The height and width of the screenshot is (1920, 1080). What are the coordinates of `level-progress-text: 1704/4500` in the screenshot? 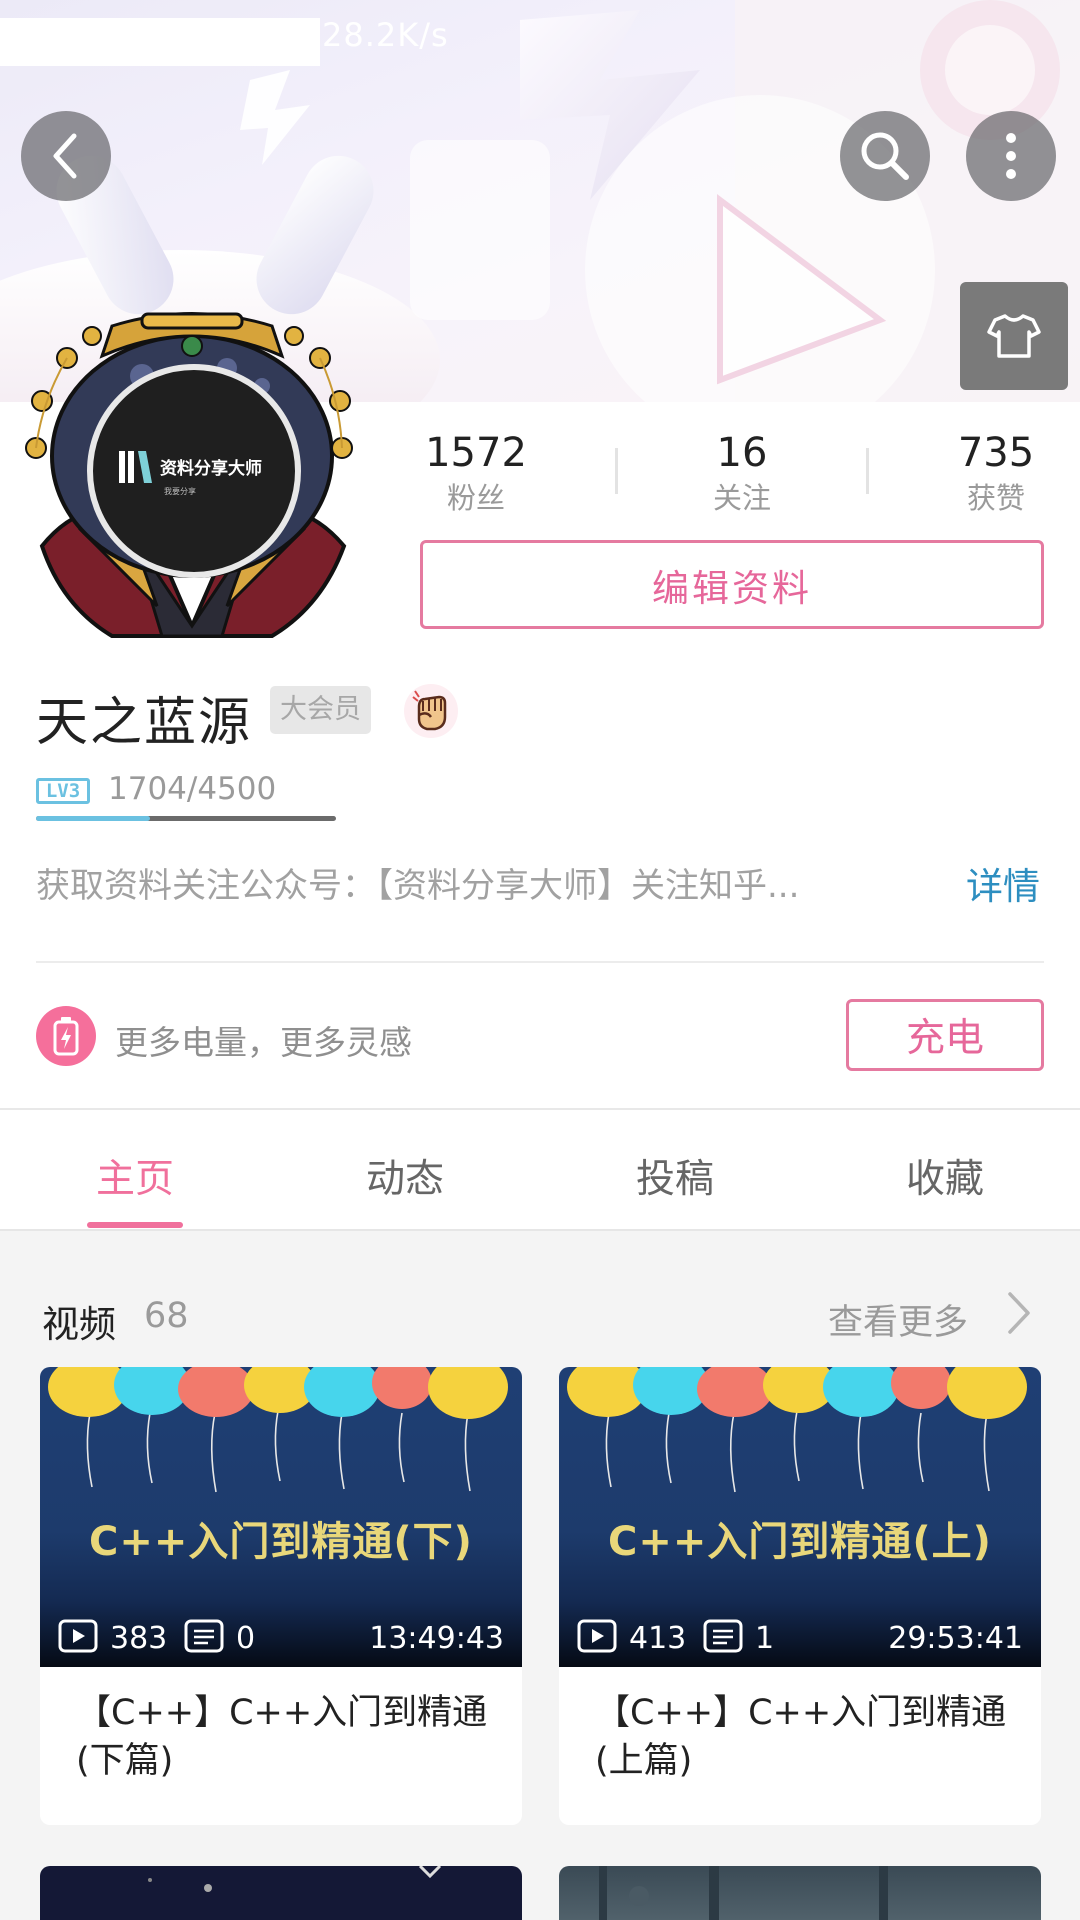 It's located at (192, 789).